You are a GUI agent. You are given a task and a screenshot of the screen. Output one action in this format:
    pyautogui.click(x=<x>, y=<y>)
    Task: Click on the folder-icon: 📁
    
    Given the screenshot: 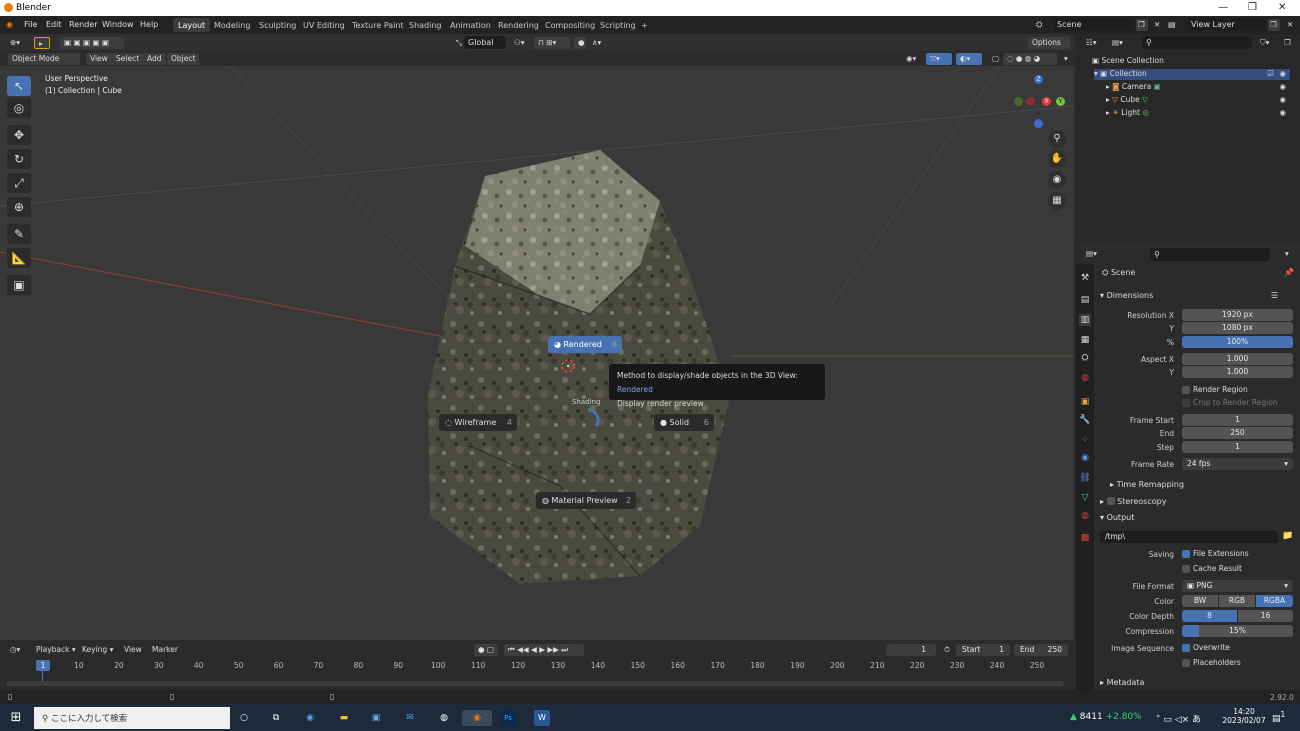 What is the action you would take?
    pyautogui.click(x=1287, y=536)
    